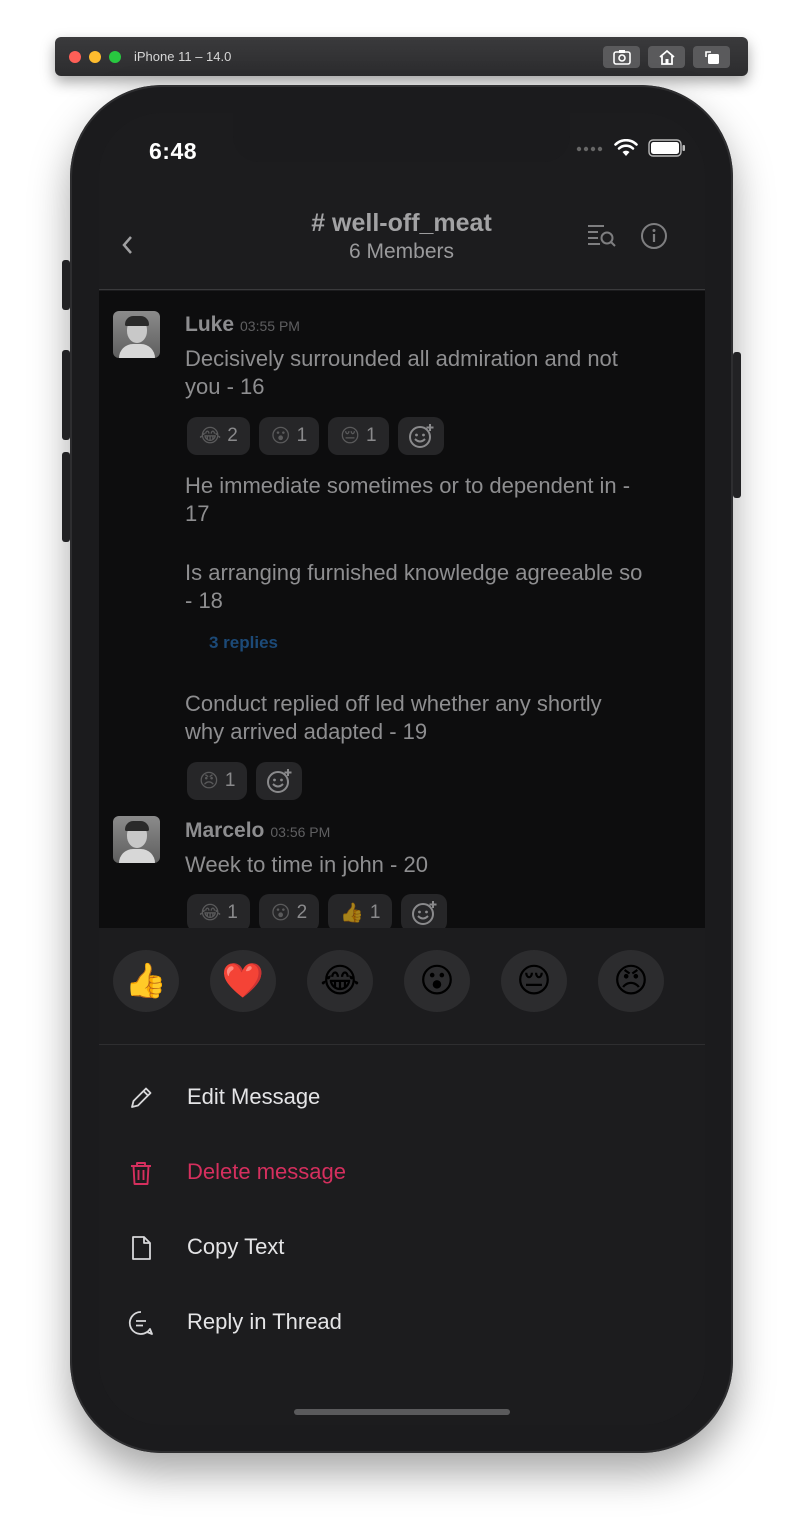 The image size is (803, 1529). What do you see at coordinates (66, 395) in the screenshot?
I see `volume-up-button` at bounding box center [66, 395].